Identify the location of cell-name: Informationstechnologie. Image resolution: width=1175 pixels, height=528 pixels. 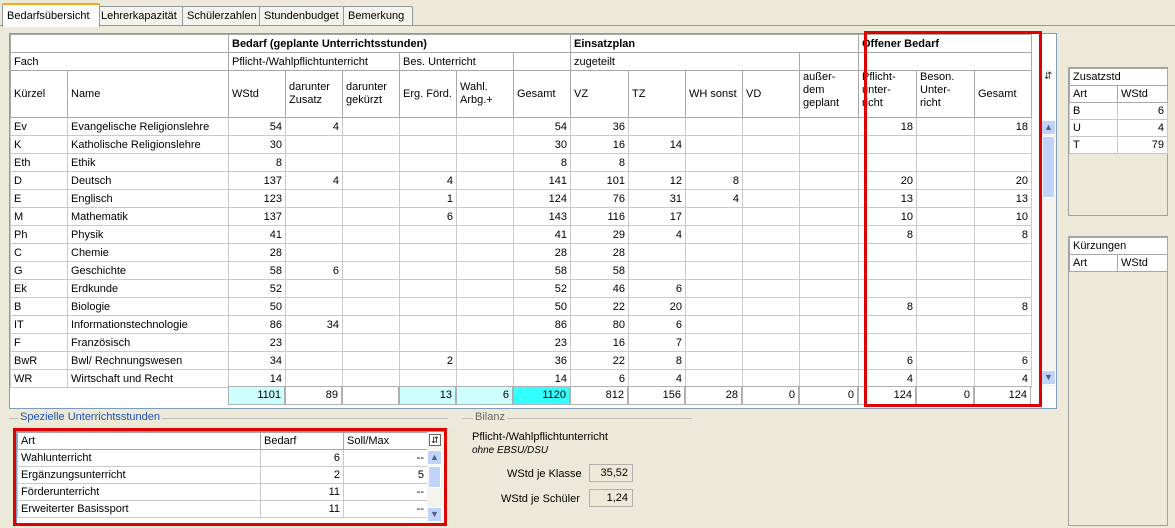
(148, 324).